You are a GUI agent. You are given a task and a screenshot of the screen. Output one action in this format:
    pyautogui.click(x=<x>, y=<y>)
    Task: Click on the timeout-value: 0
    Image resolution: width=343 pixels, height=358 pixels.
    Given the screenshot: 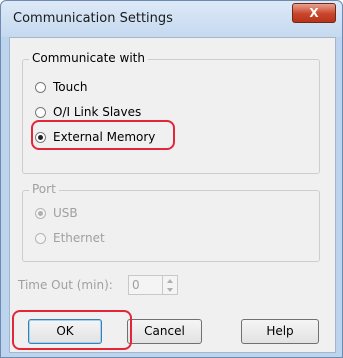 What is the action you would take?
    pyautogui.click(x=136, y=285)
    